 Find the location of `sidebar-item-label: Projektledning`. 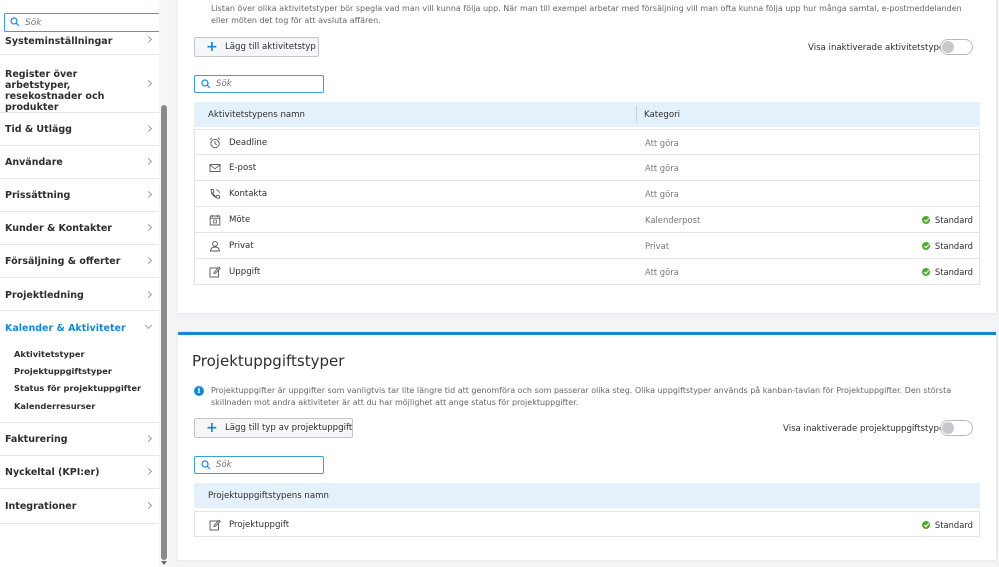

sidebar-item-label: Projektledning is located at coordinates (44, 295).